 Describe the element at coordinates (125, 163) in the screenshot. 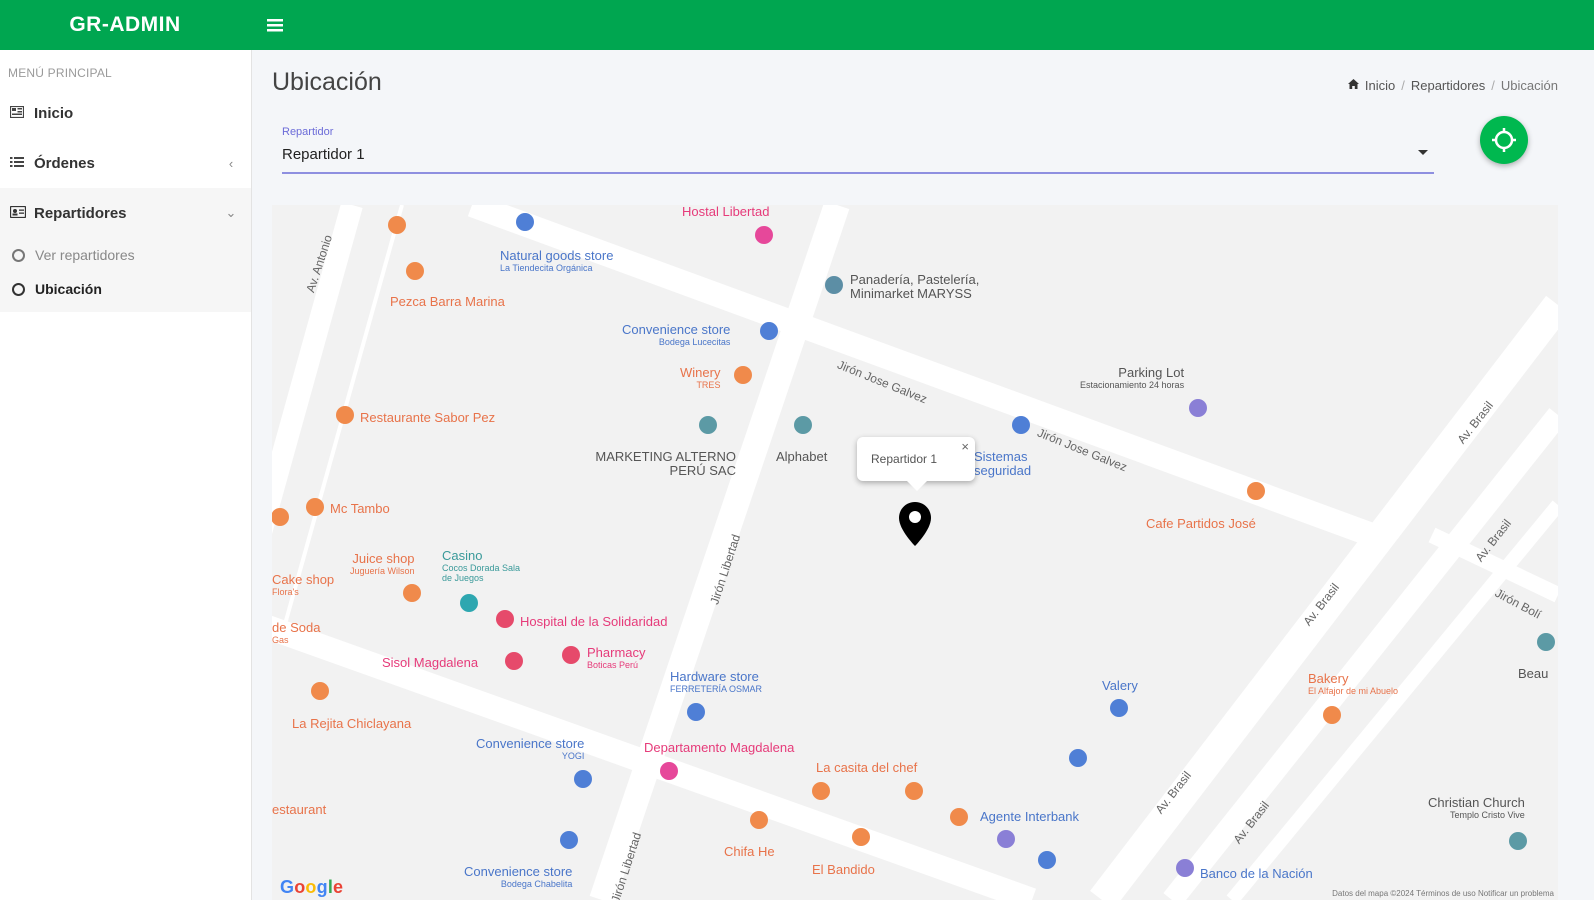

I see `sidebar-item-ordenes: Órdenes ‹` at that location.